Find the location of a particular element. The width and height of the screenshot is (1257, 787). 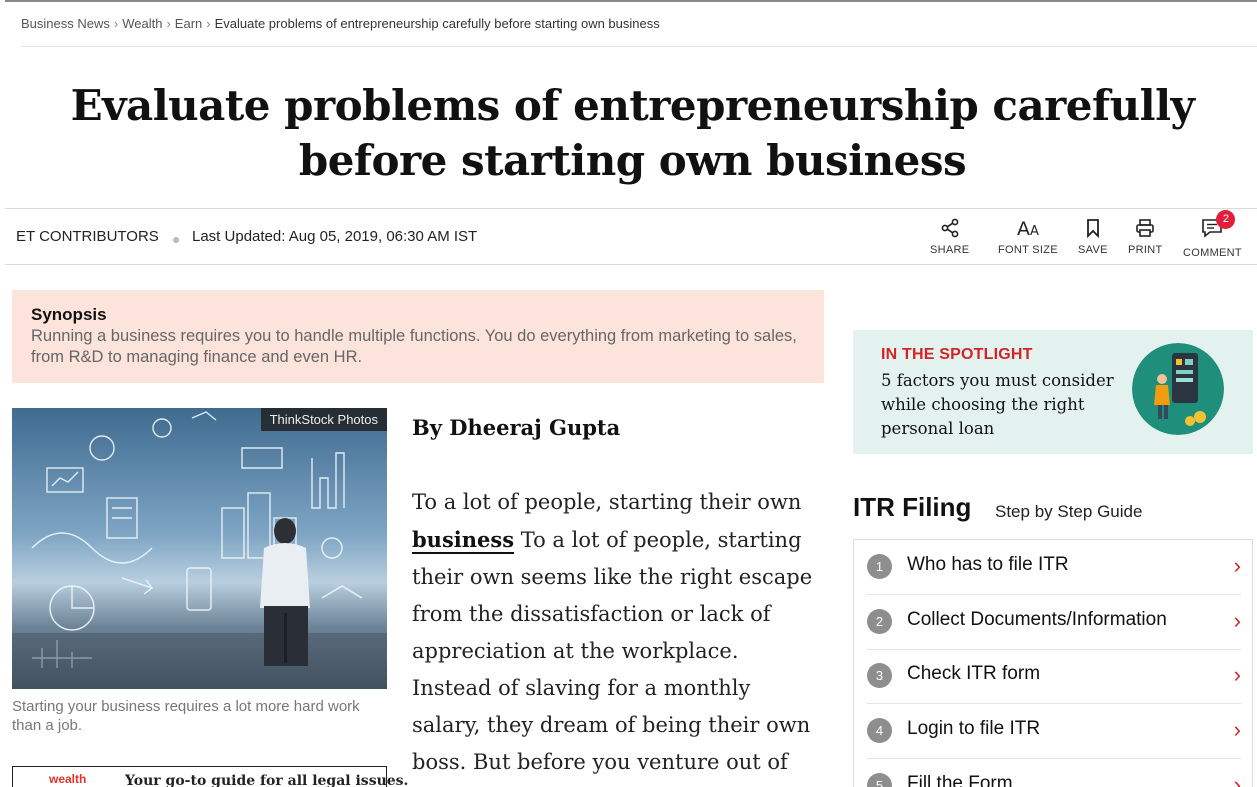

breadcrumb-business-news: Business News is located at coordinates (65, 23).